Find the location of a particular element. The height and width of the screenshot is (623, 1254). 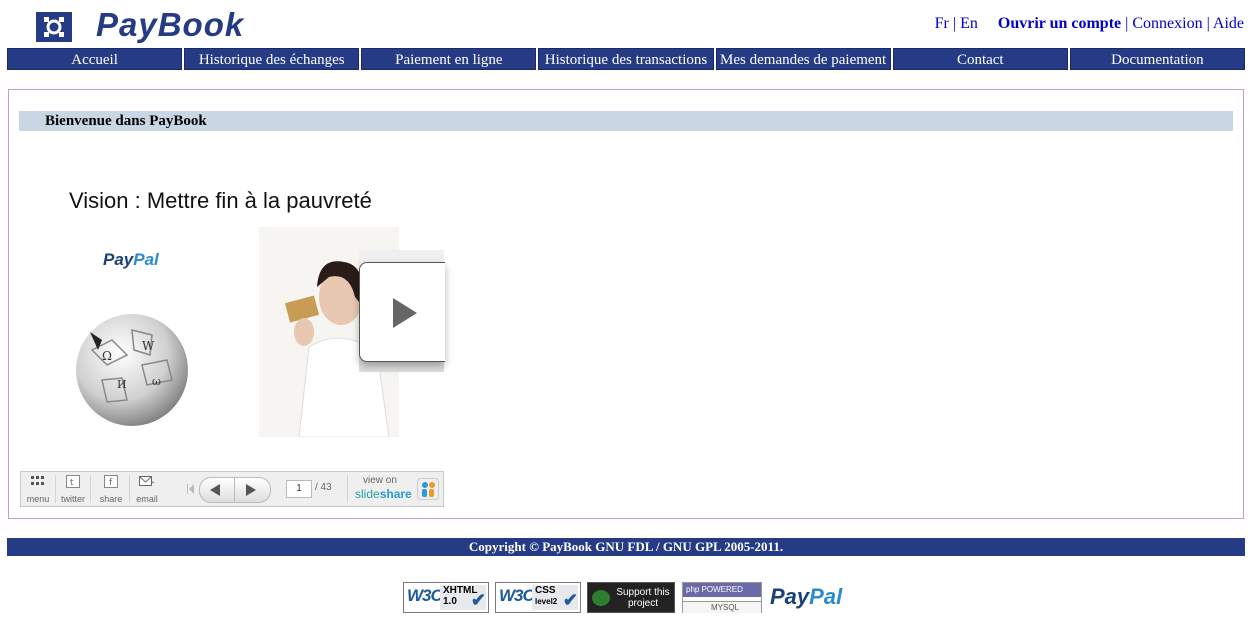

play-icon is located at coordinates (405, 313).